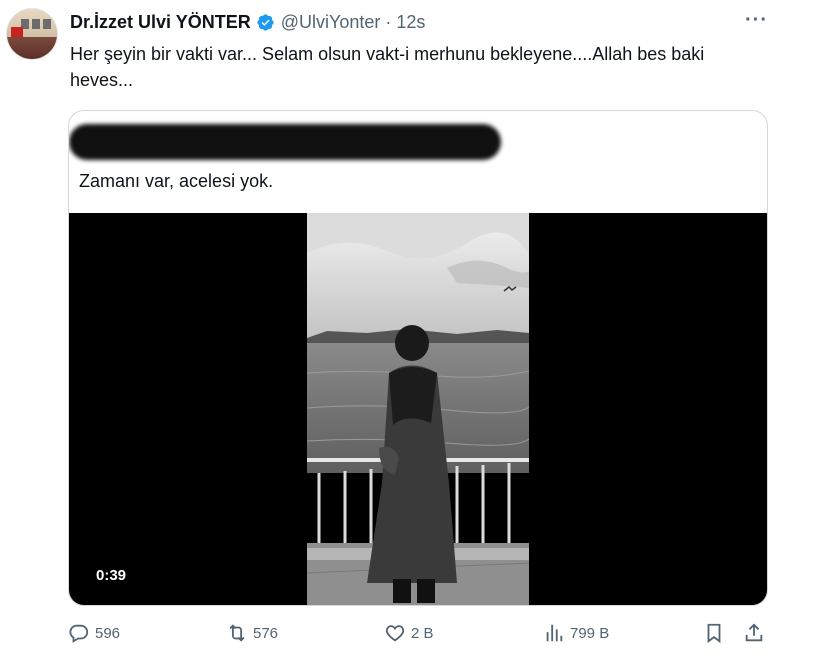 The width and height of the screenshot is (820, 656). Describe the element at coordinates (32, 34) in the screenshot. I see `avatar` at that location.